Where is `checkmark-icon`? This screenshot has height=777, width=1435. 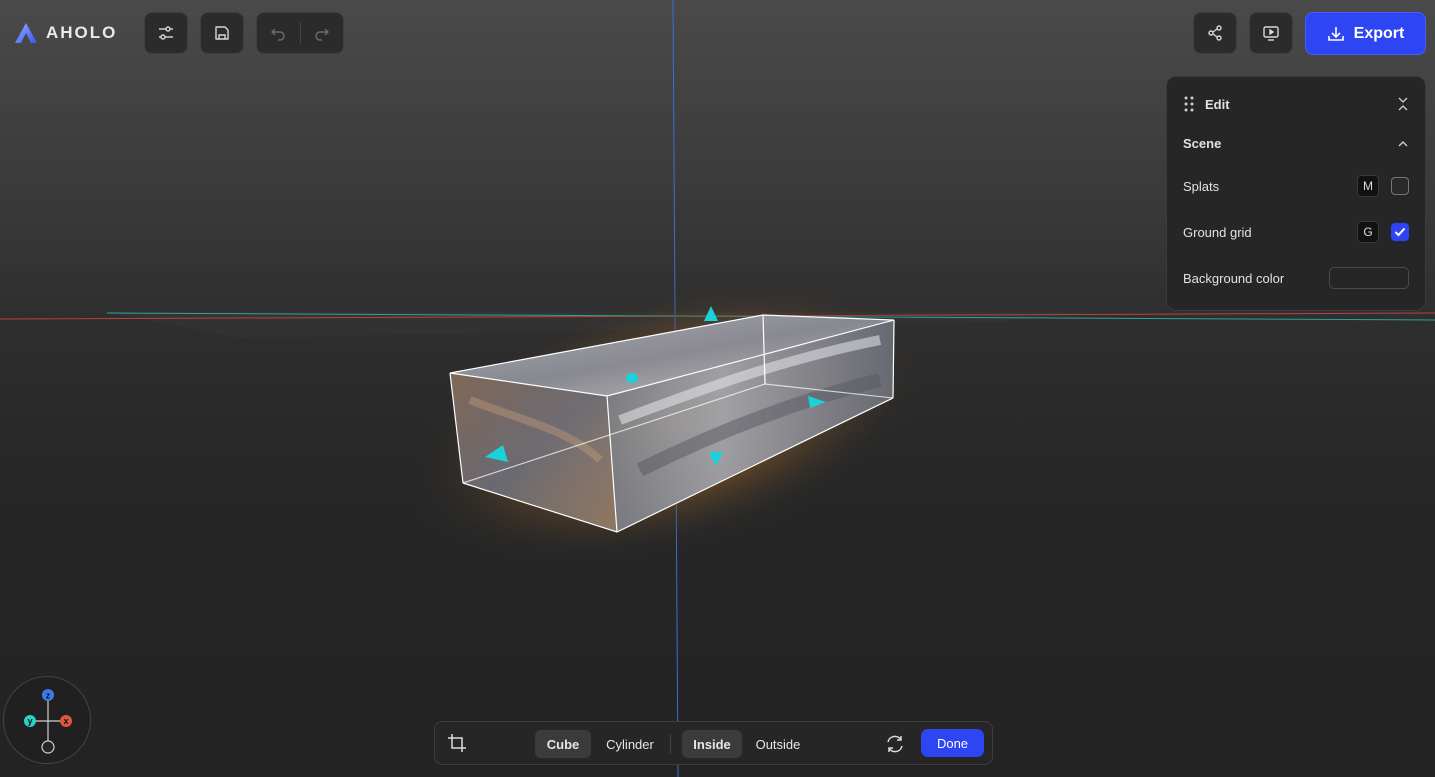 checkmark-icon is located at coordinates (1400, 232).